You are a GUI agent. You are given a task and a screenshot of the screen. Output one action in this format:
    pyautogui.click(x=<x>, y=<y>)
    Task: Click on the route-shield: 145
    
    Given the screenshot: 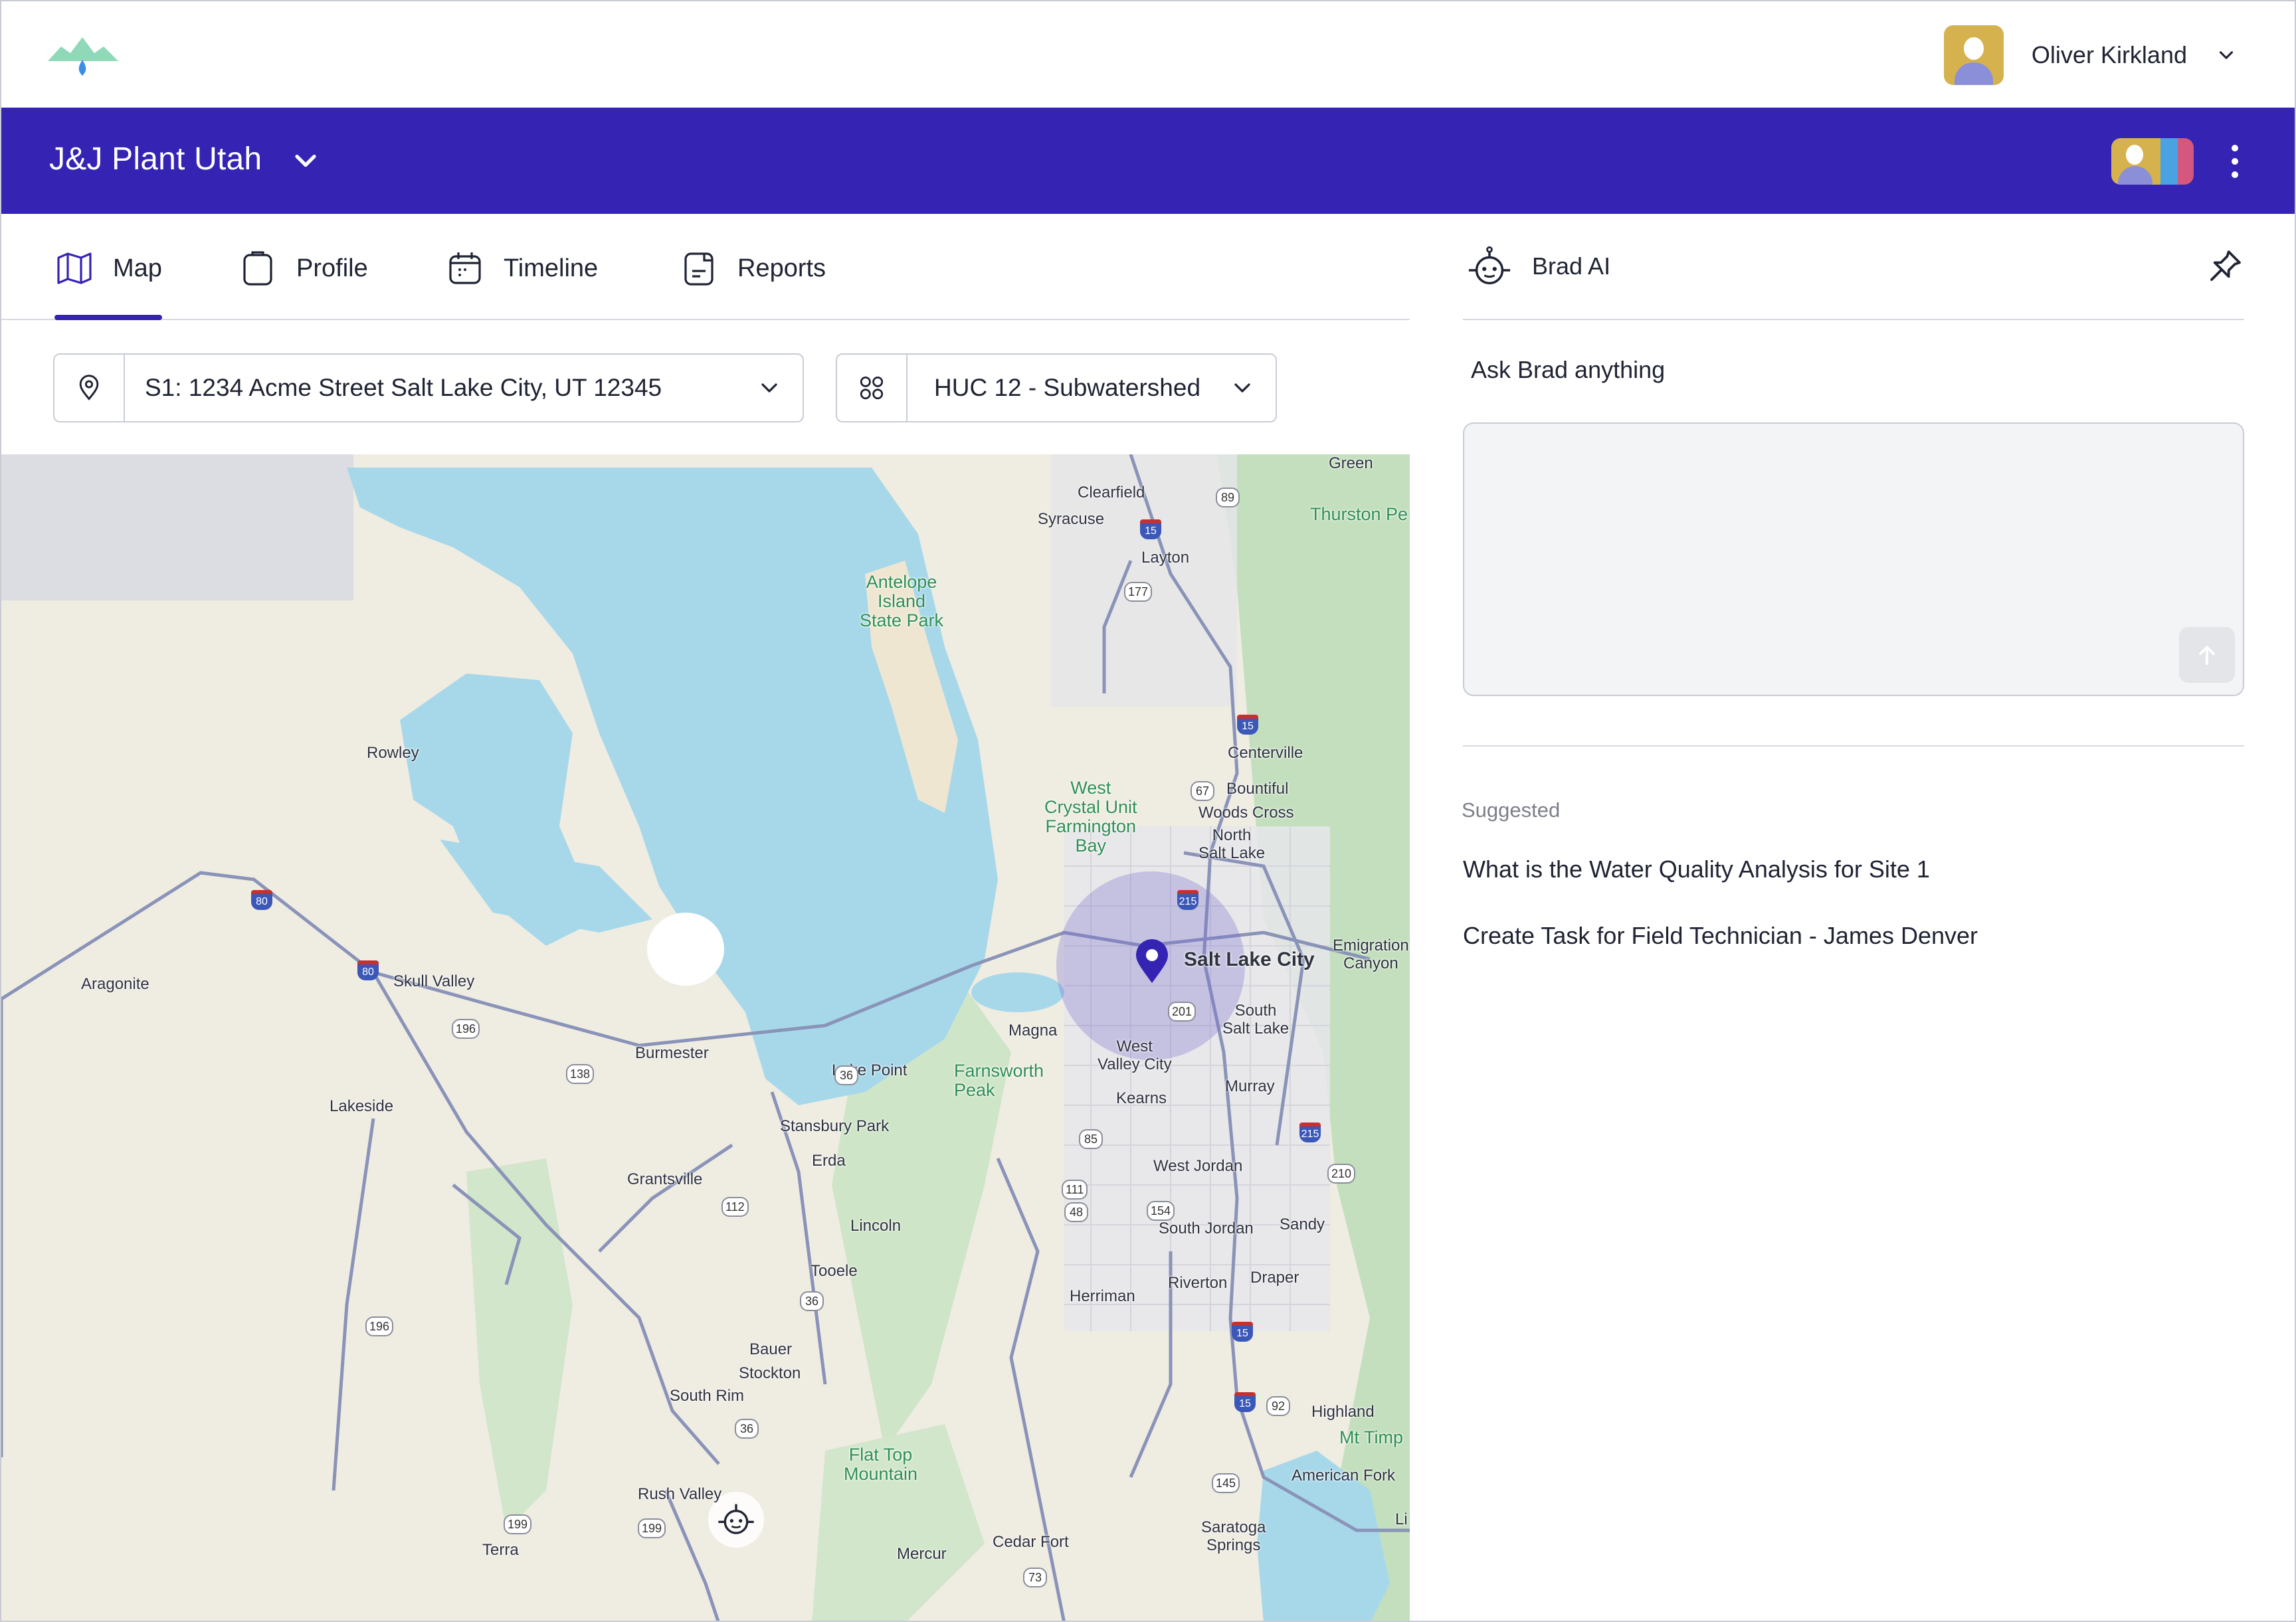 What is the action you would take?
    pyautogui.click(x=1226, y=1483)
    